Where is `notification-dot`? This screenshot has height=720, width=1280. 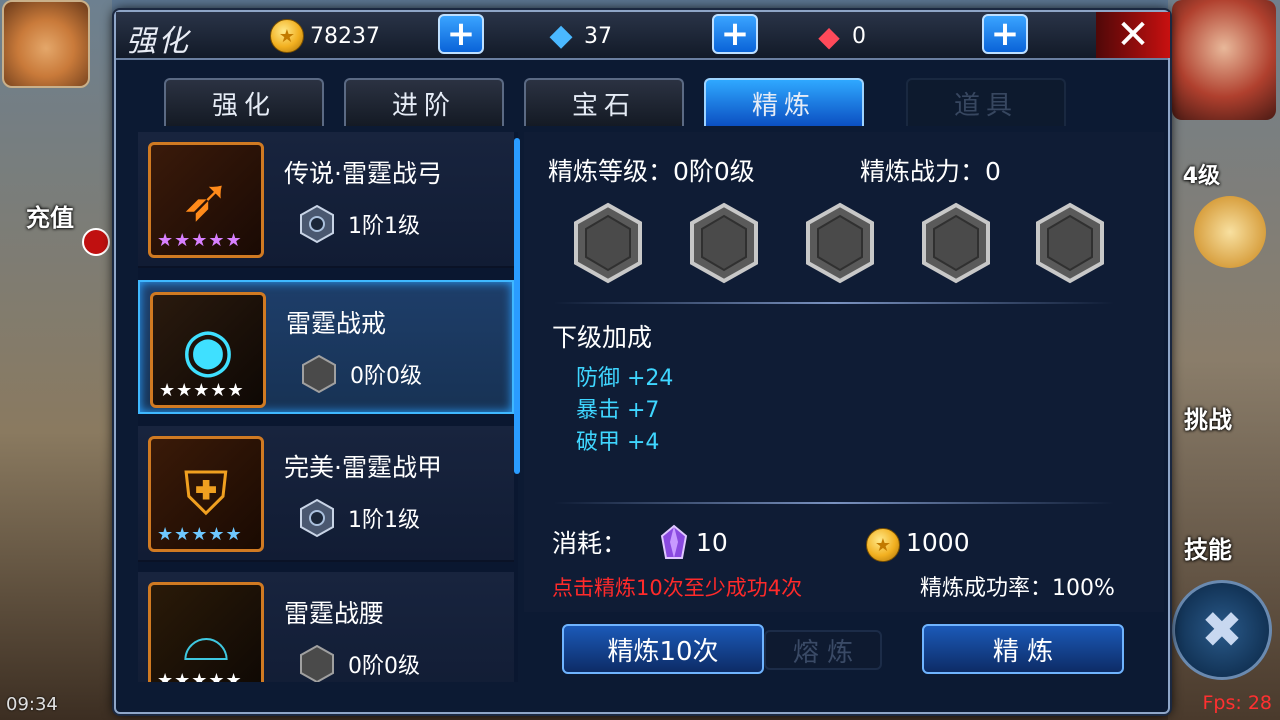
notification-dot is located at coordinates (96, 242).